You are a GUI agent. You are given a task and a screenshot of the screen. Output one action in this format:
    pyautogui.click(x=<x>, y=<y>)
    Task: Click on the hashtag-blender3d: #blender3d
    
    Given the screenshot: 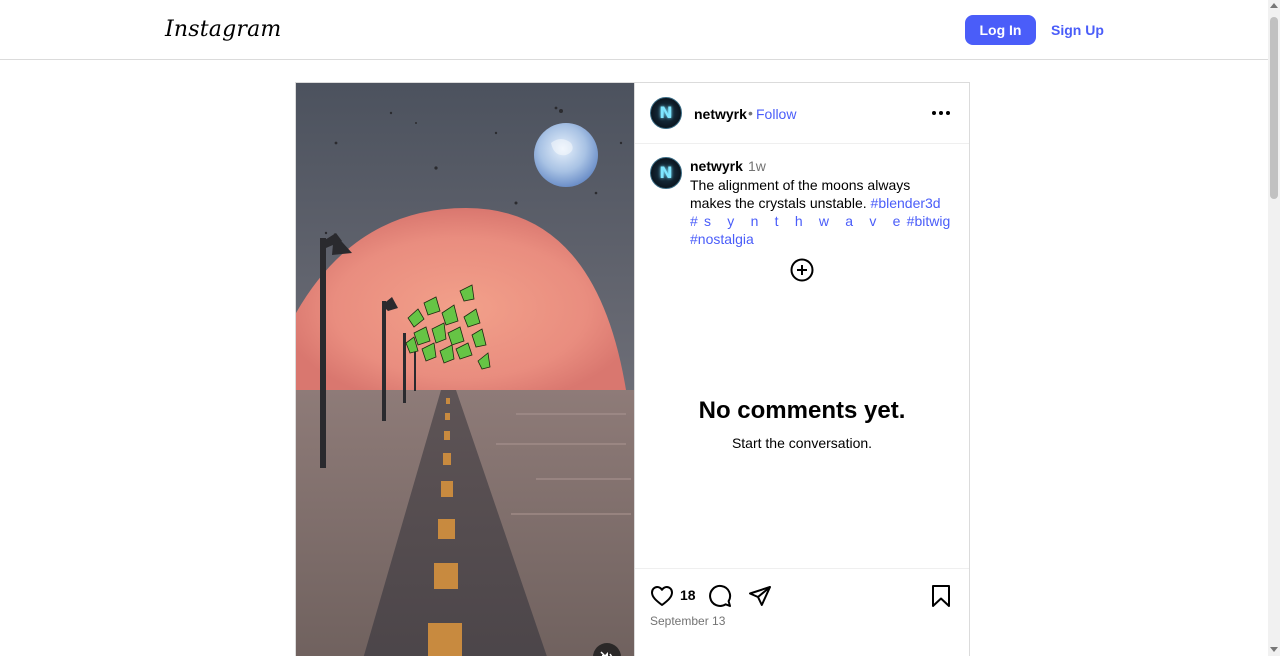 What is the action you would take?
    pyautogui.click(x=906, y=203)
    